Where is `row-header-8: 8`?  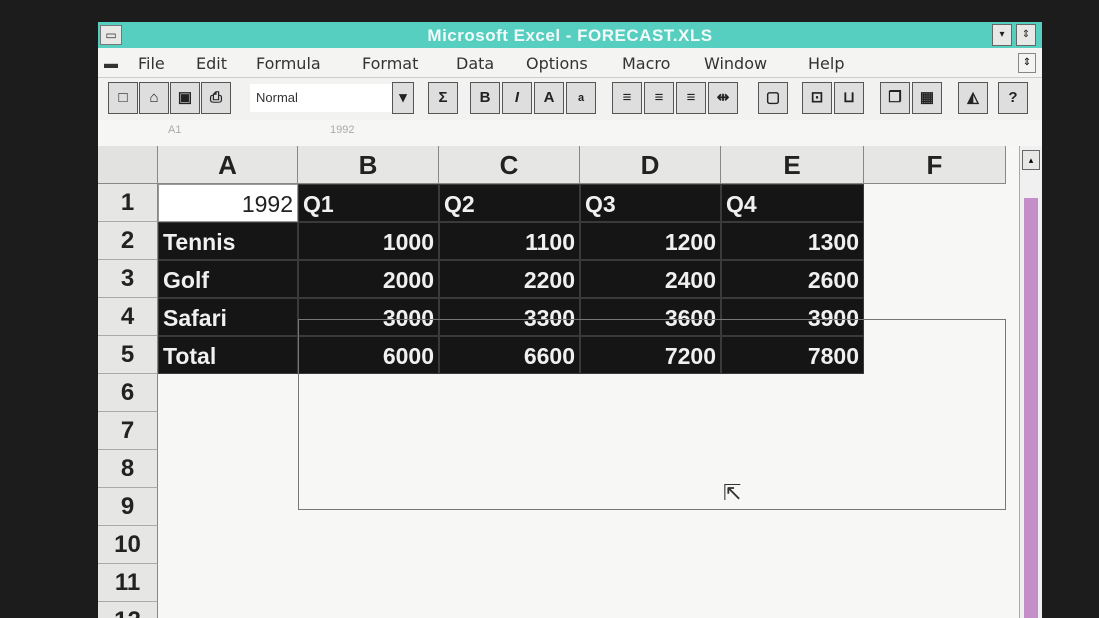 row-header-8: 8 is located at coordinates (128, 469).